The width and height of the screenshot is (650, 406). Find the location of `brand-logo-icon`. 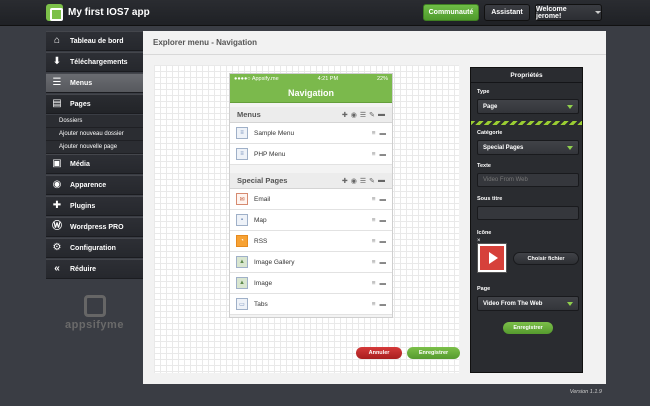

brand-logo-icon is located at coordinates (94, 306).